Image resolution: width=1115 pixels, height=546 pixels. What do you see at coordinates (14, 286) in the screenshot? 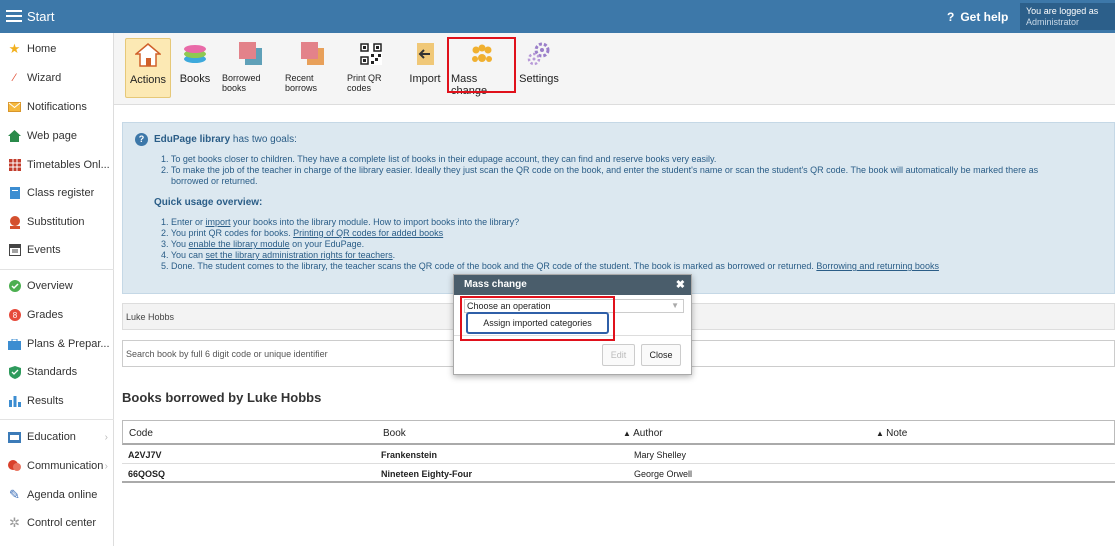
I see `check-circle-icon` at bounding box center [14, 286].